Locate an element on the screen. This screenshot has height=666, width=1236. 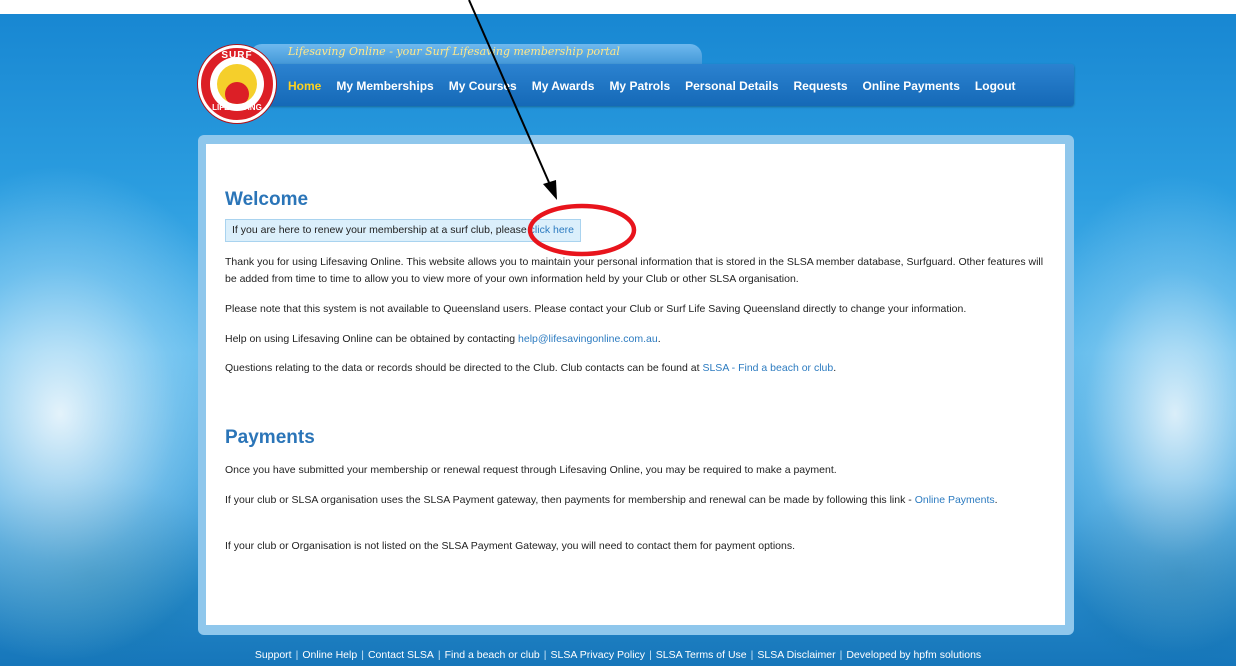
annotation-arrow-head is located at coordinates (550, 190).